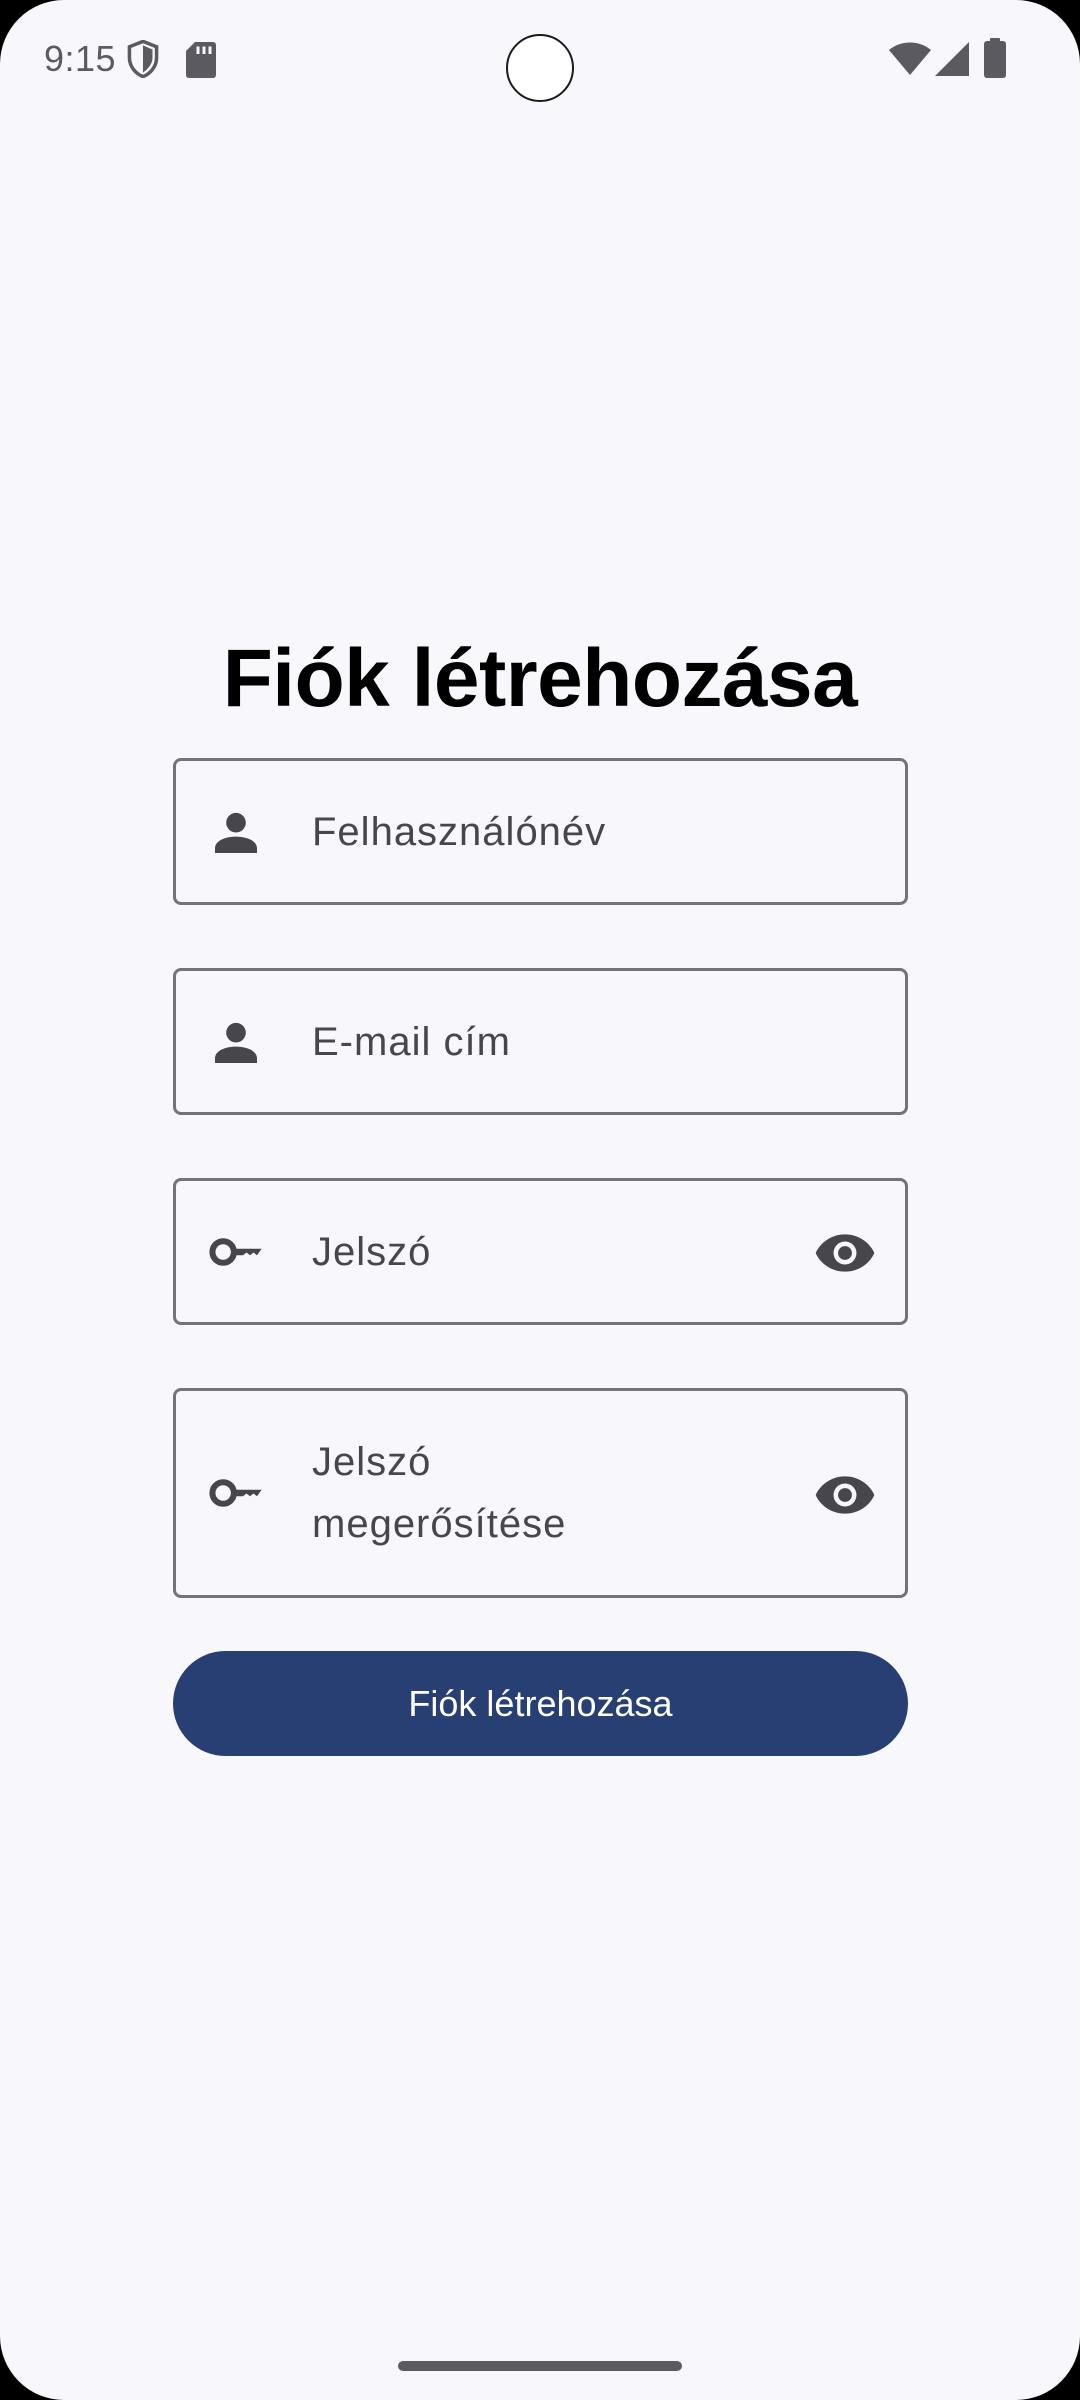 This screenshot has height=2400, width=1080. Describe the element at coordinates (540, 1703) in the screenshot. I see `create-account-button: Fiók létrehozása` at that location.